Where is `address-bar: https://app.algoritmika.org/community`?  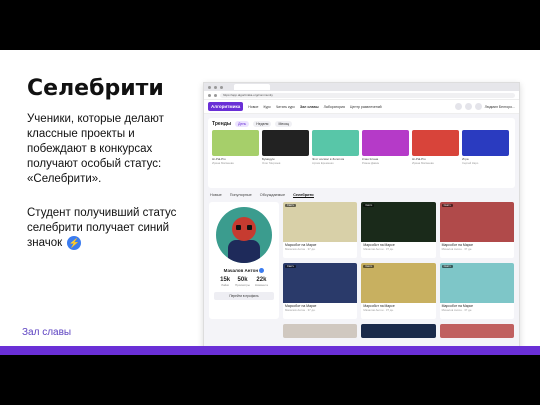 address-bar: https://app.algoritmika.org/community is located at coordinates (361, 95).